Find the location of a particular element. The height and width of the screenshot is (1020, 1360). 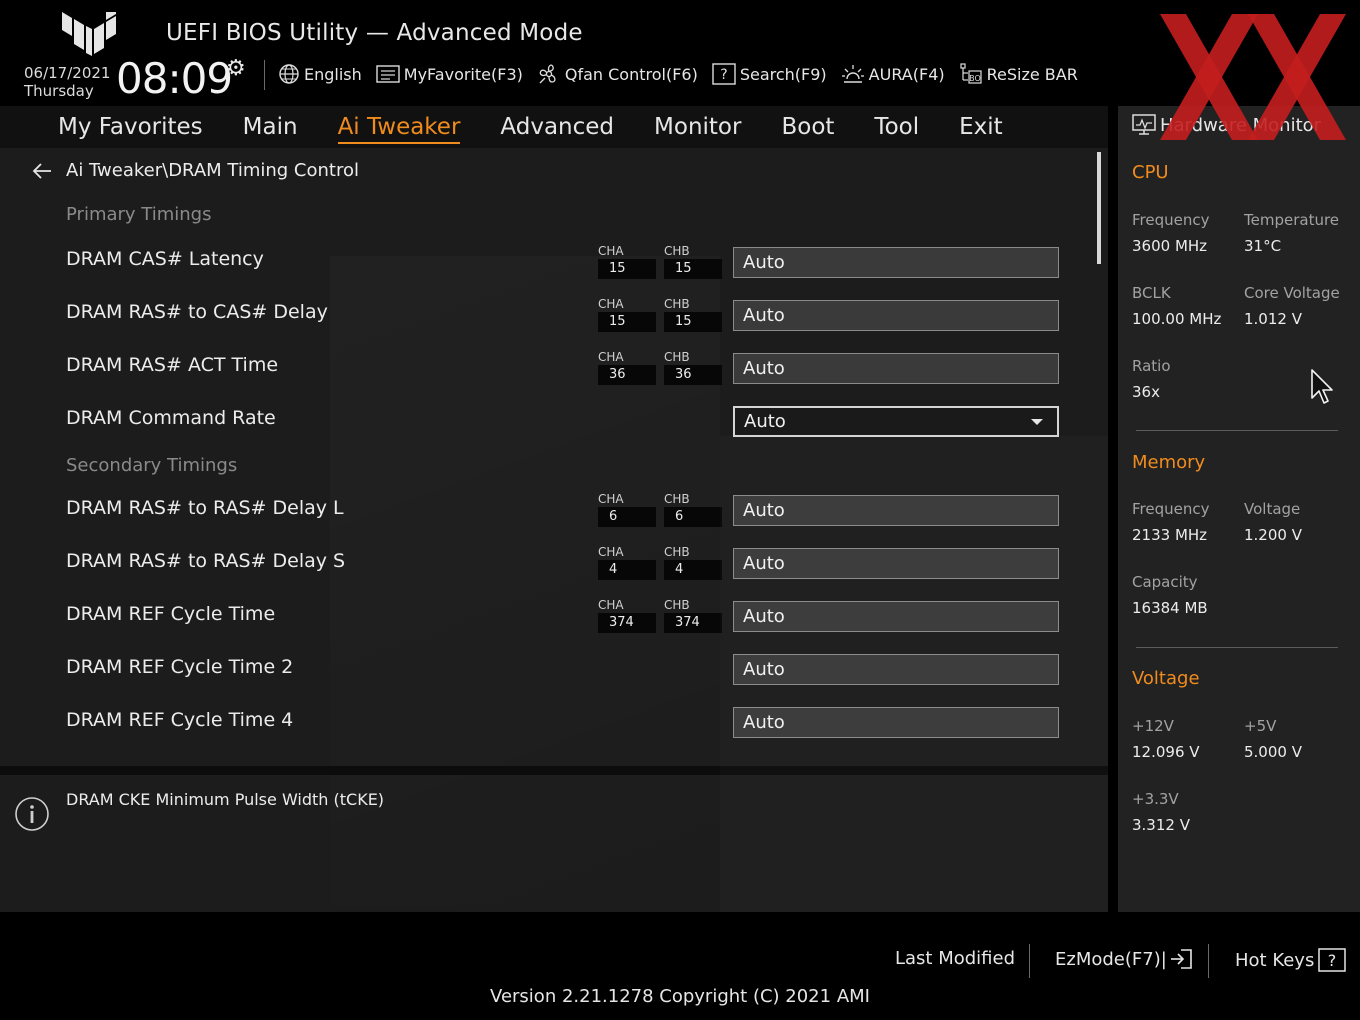

row-label-cas-latency: DRAM CAS# Latency is located at coordinates (165, 259).